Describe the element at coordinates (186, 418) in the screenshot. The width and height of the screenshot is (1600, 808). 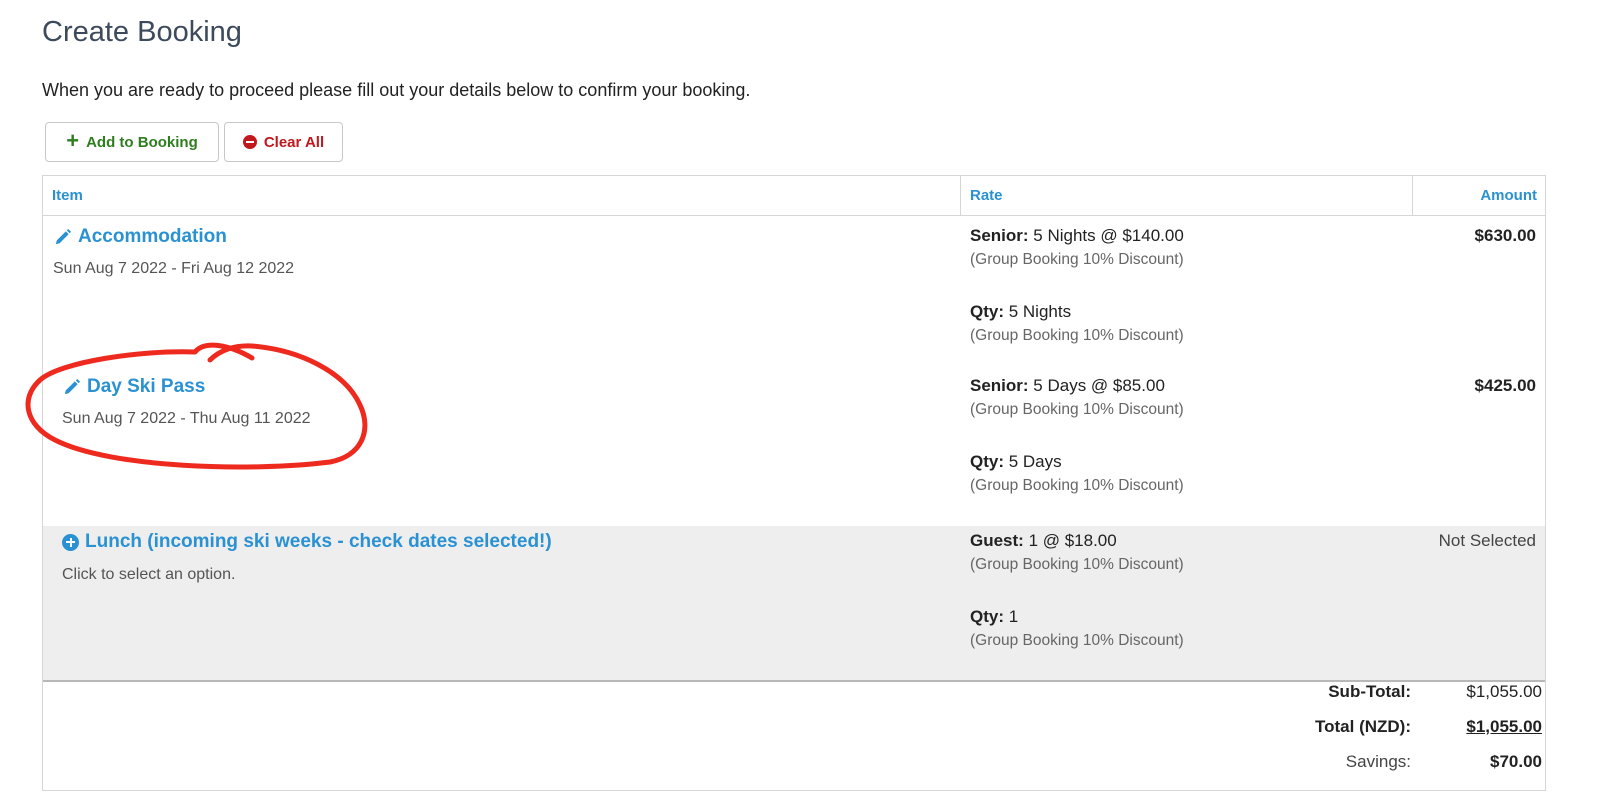
I see `item-dates: Sun Aug 7 2022 - Thu Aug 11 2022` at that location.